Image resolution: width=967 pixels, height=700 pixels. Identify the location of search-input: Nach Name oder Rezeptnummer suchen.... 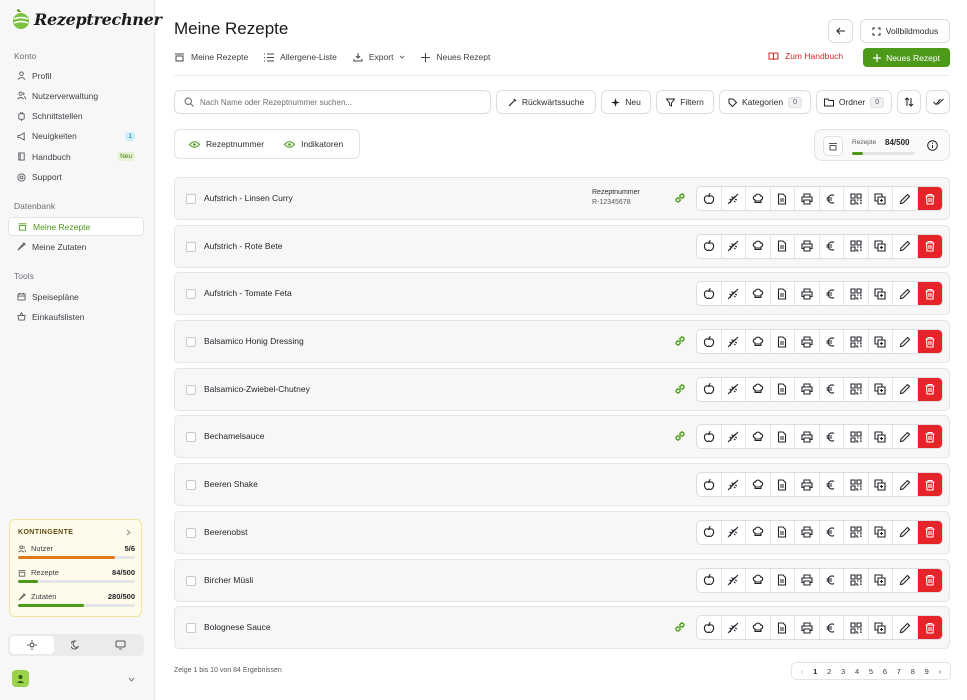
(332, 102).